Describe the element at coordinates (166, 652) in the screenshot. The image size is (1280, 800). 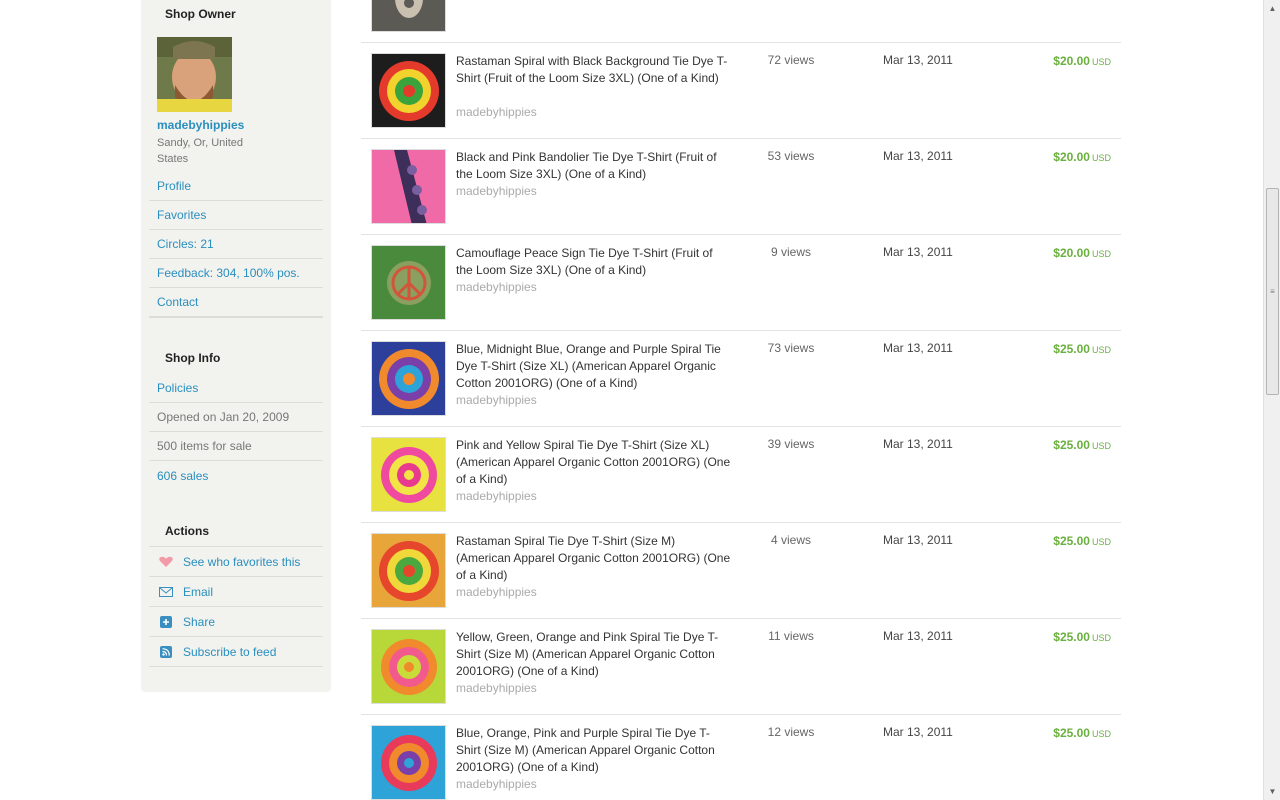
I see `rss-icon` at that location.